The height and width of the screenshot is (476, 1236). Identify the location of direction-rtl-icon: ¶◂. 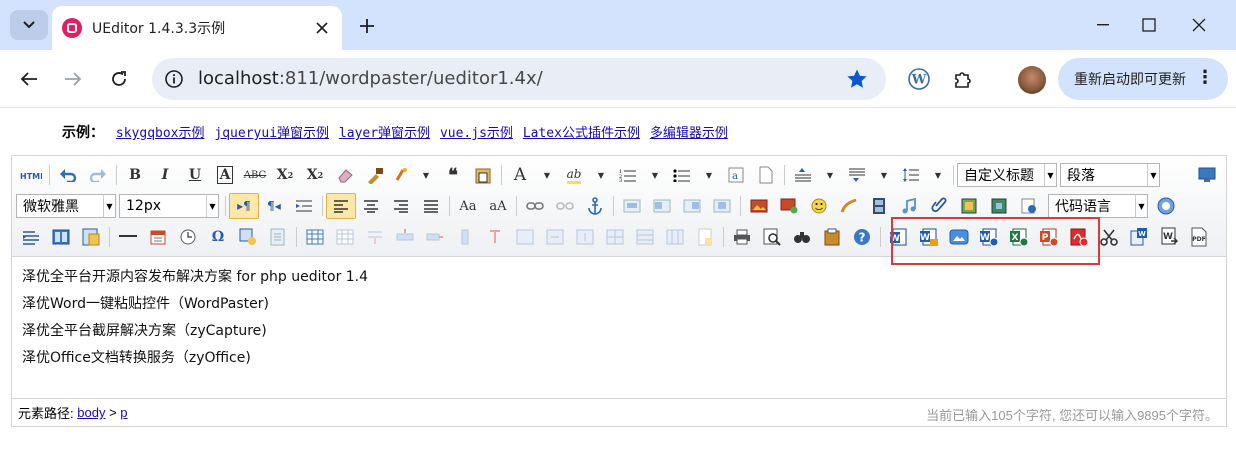
(274, 206).